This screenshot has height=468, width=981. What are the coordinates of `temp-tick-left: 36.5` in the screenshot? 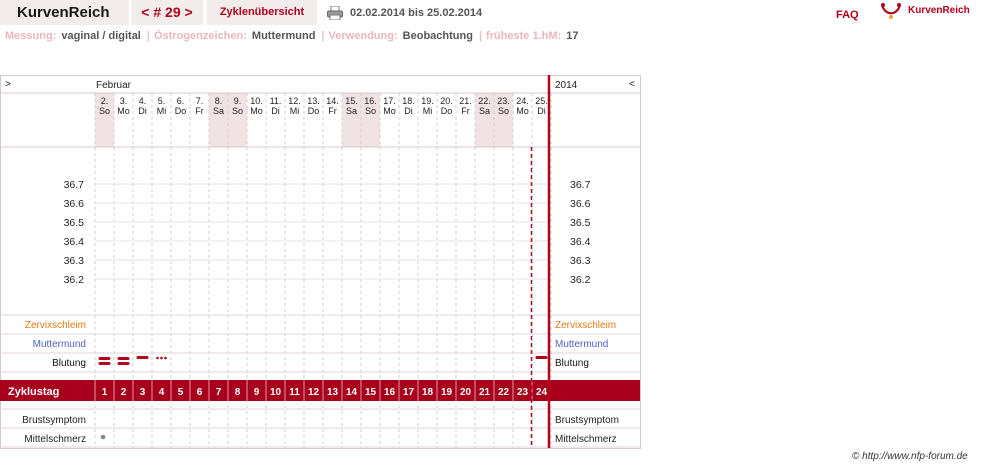 It's located at (74, 223).